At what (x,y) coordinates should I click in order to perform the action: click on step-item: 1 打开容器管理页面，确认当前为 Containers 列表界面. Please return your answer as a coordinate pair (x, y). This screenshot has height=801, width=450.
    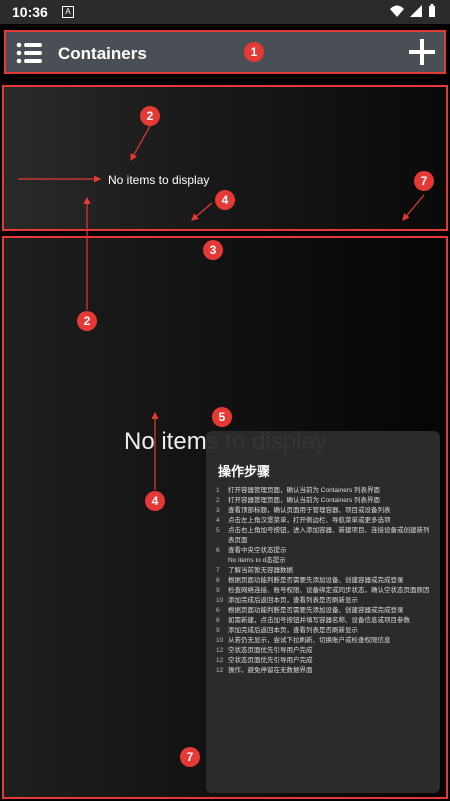
    Looking at the image, I should click on (323, 491).